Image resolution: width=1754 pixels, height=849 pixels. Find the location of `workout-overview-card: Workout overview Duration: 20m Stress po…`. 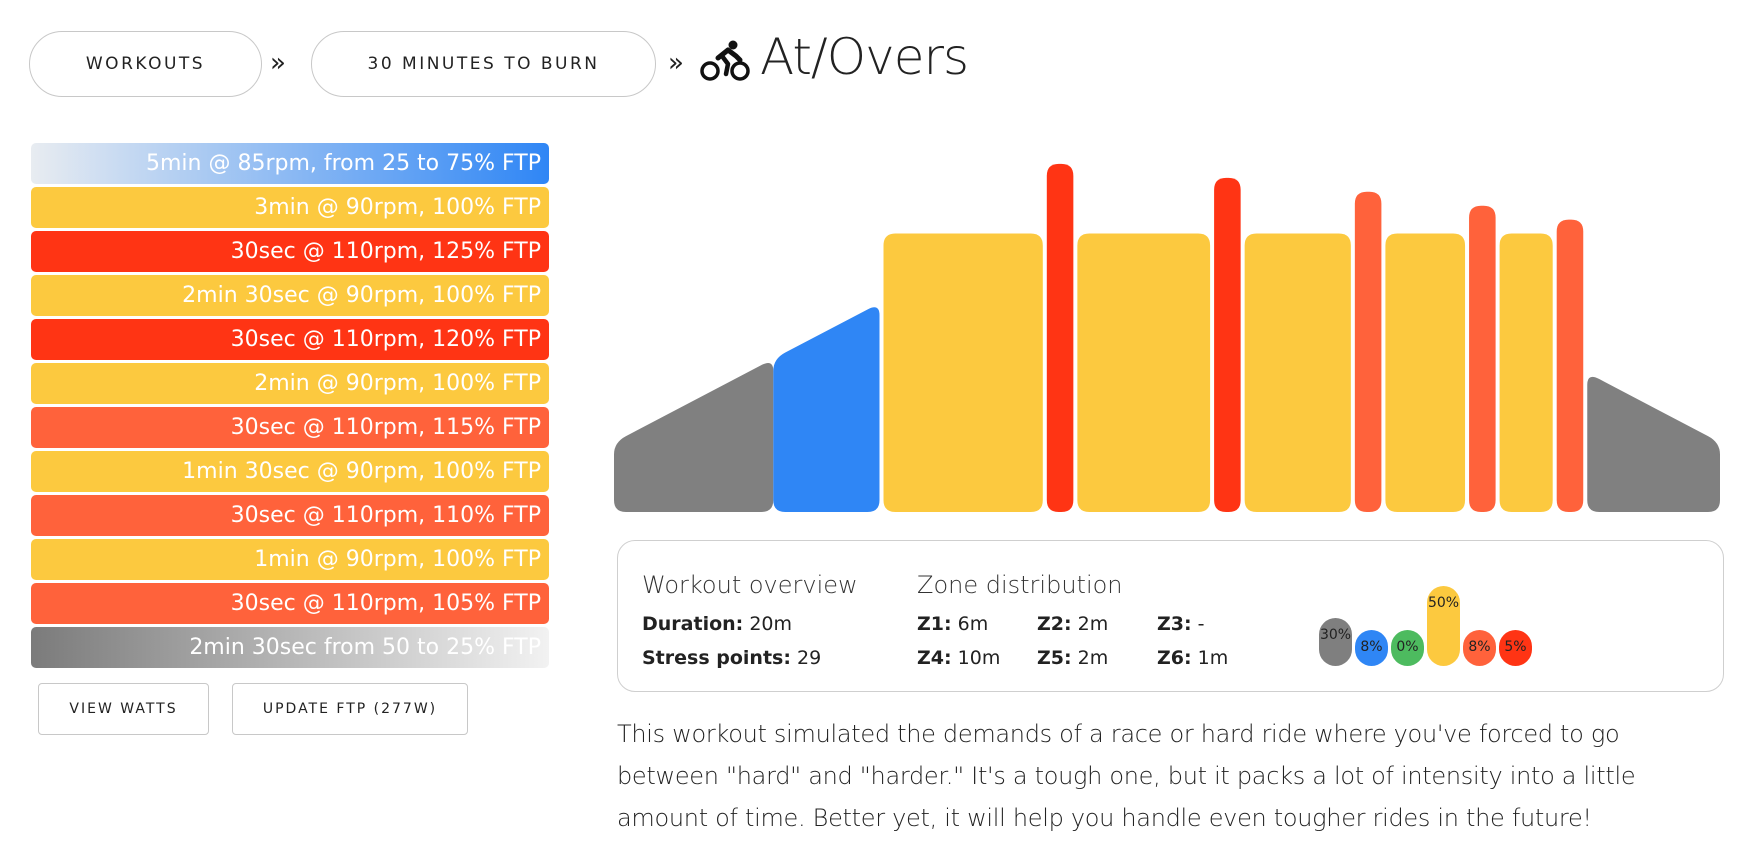

workout-overview-card: Workout overview Duration: 20m Stress po… is located at coordinates (1170, 616).